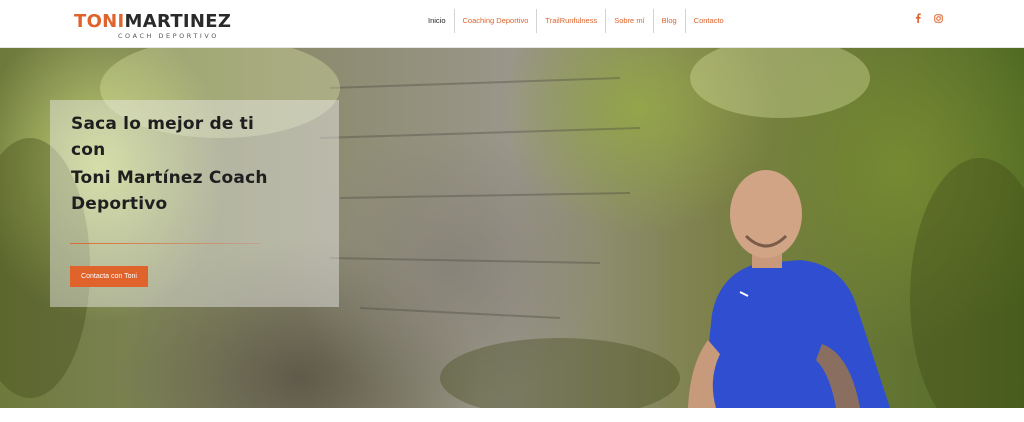 The width and height of the screenshot is (1024, 422). Describe the element at coordinates (88, 150) in the screenshot. I see `hero-title-line: con` at that location.